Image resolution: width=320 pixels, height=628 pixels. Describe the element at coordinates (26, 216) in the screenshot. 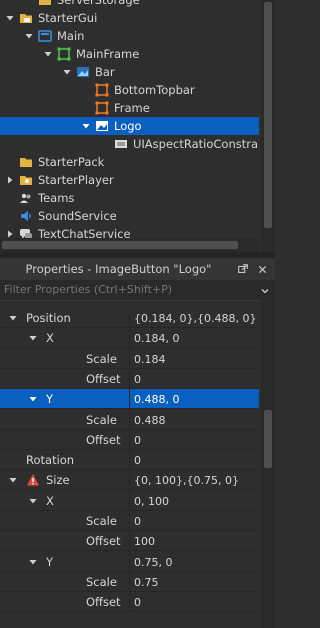

I see `sound-icon` at that location.